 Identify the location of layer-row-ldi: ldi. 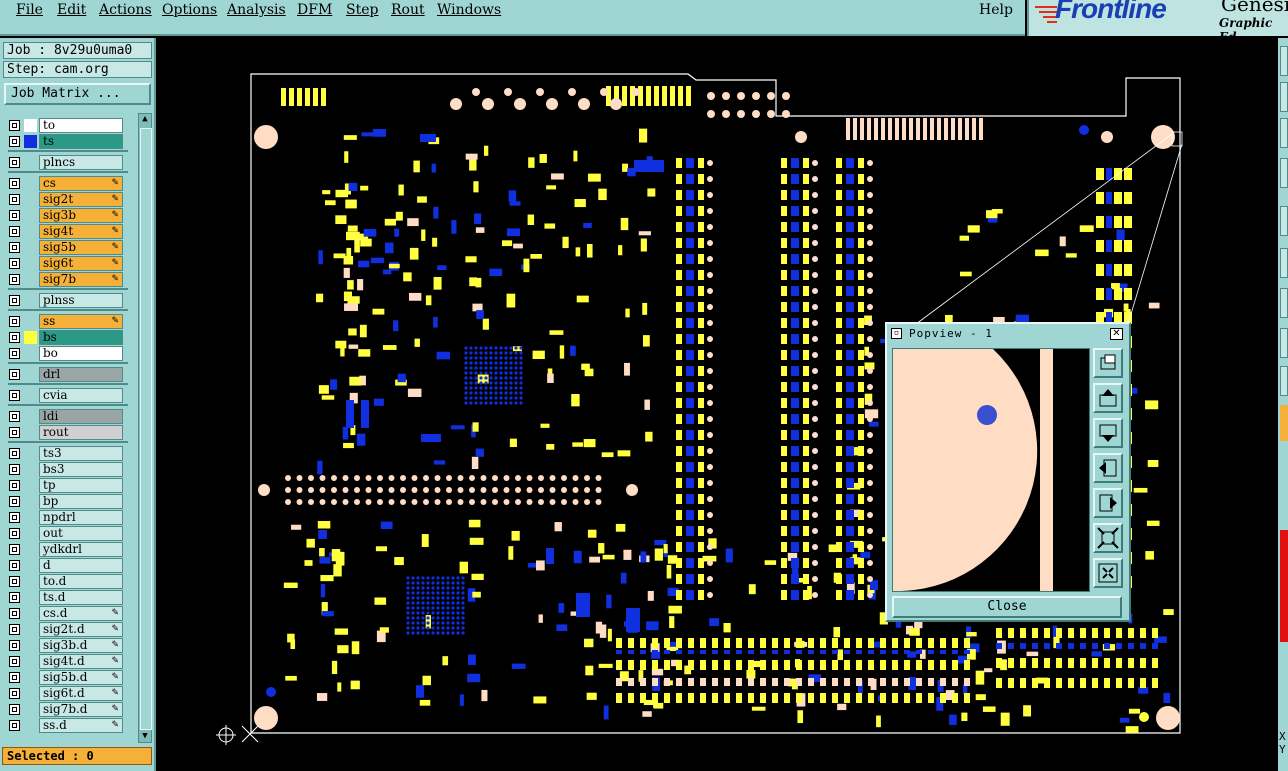
(67, 417).